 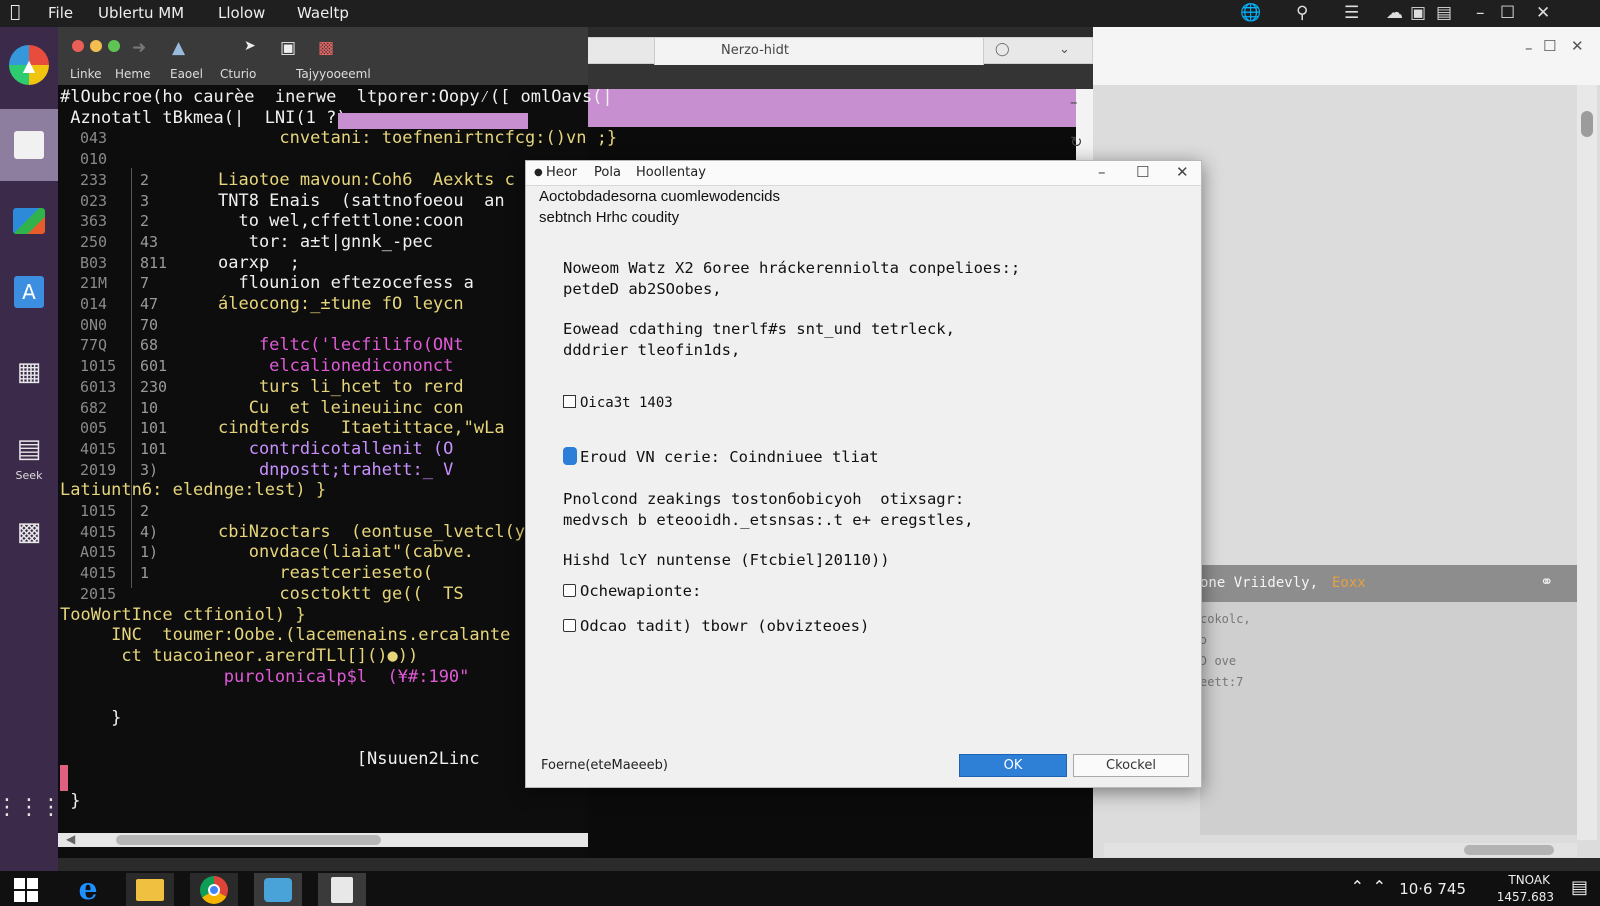 I want to click on notepad-icon, so click(x=342, y=889).